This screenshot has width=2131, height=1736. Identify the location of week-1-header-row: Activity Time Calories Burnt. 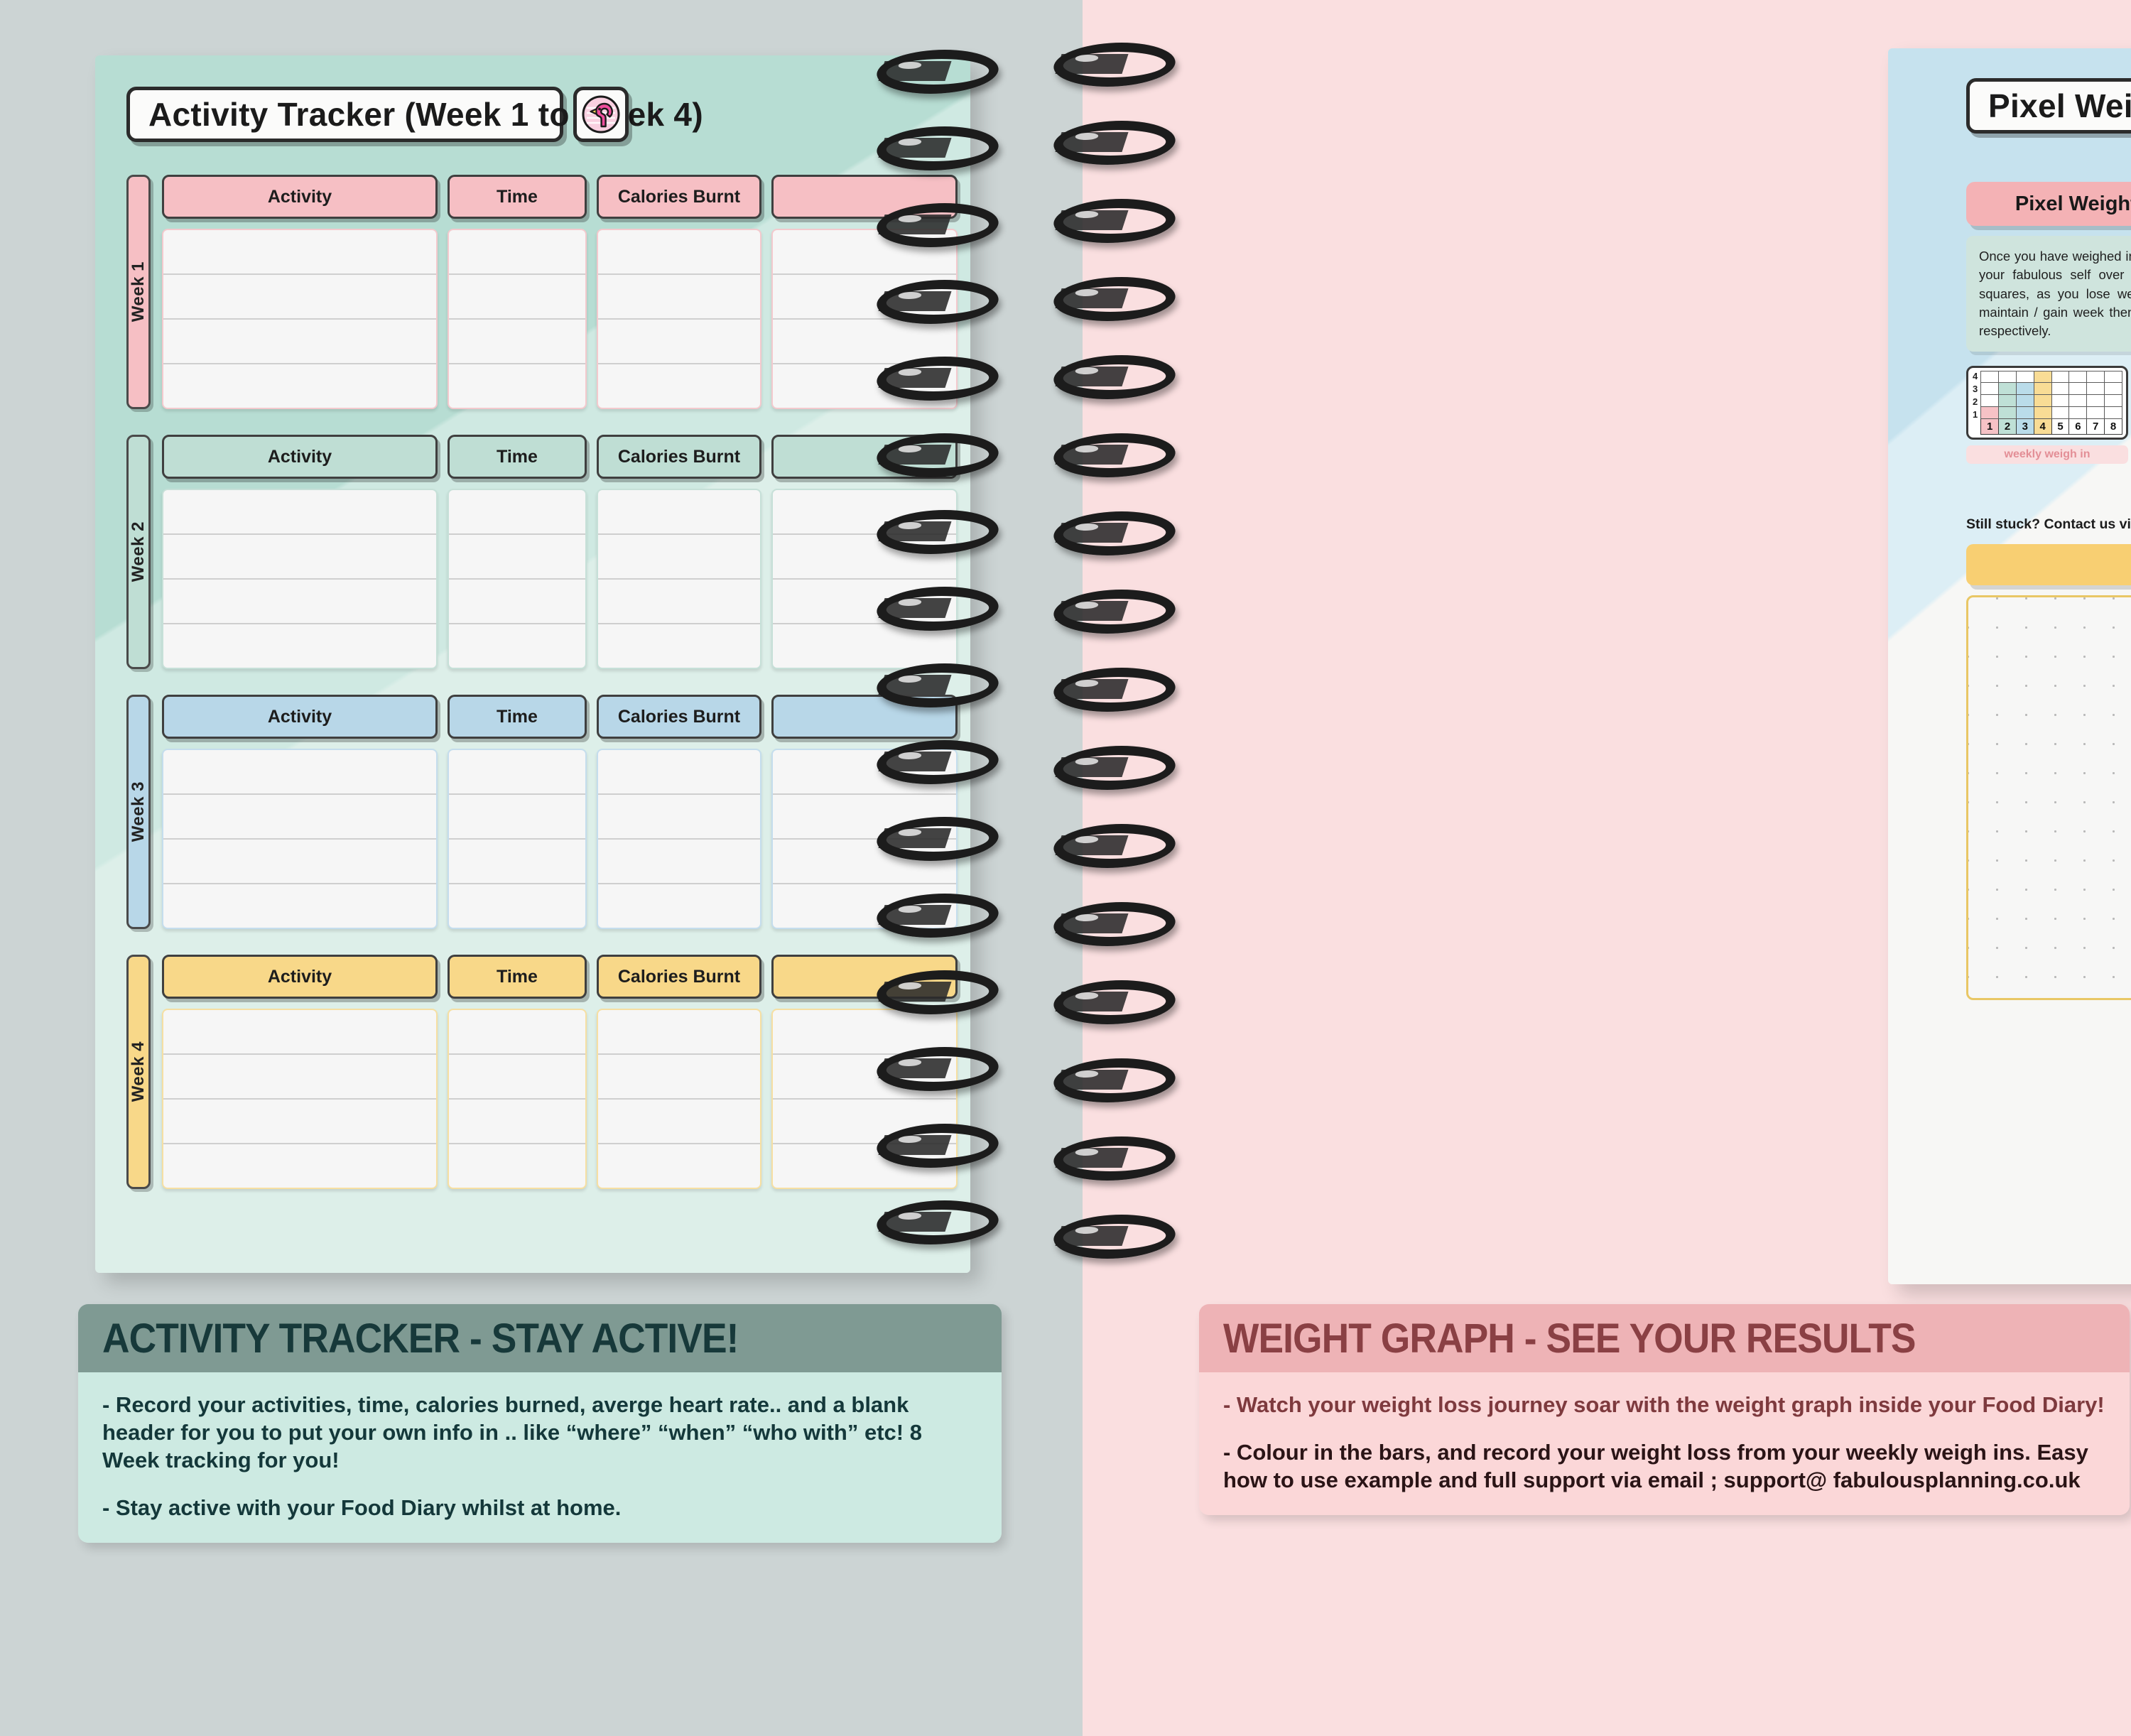
(560, 197).